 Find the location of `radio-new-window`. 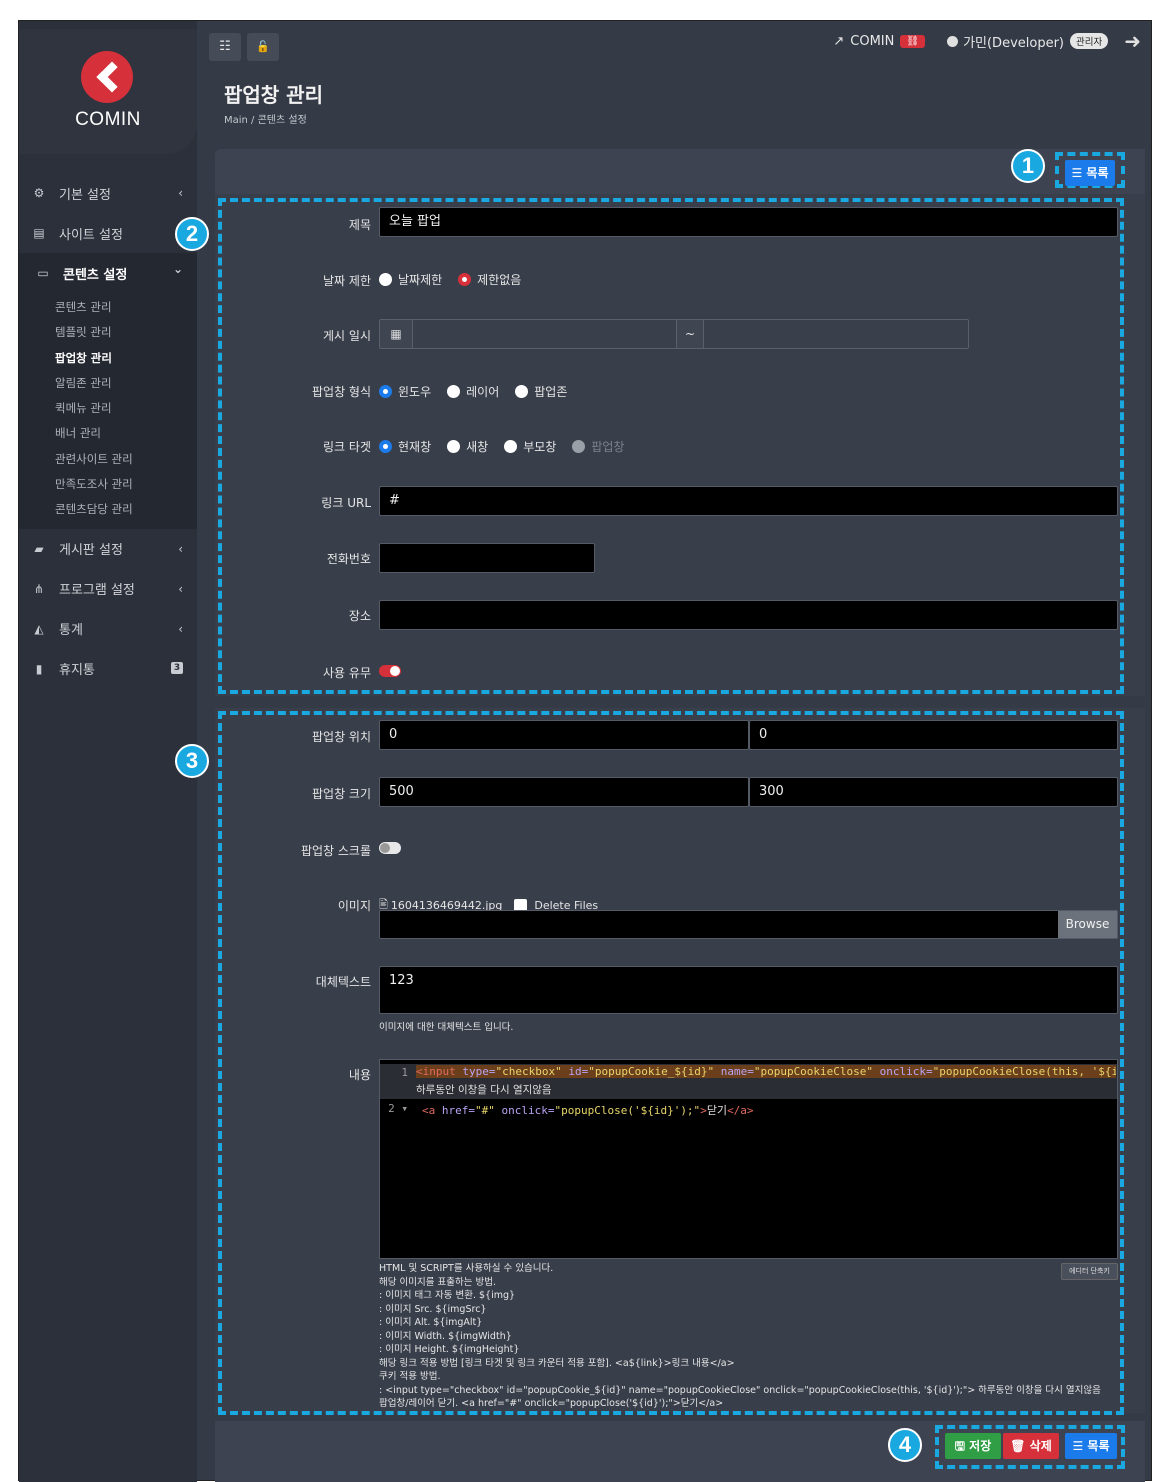

radio-new-window is located at coordinates (454, 446).